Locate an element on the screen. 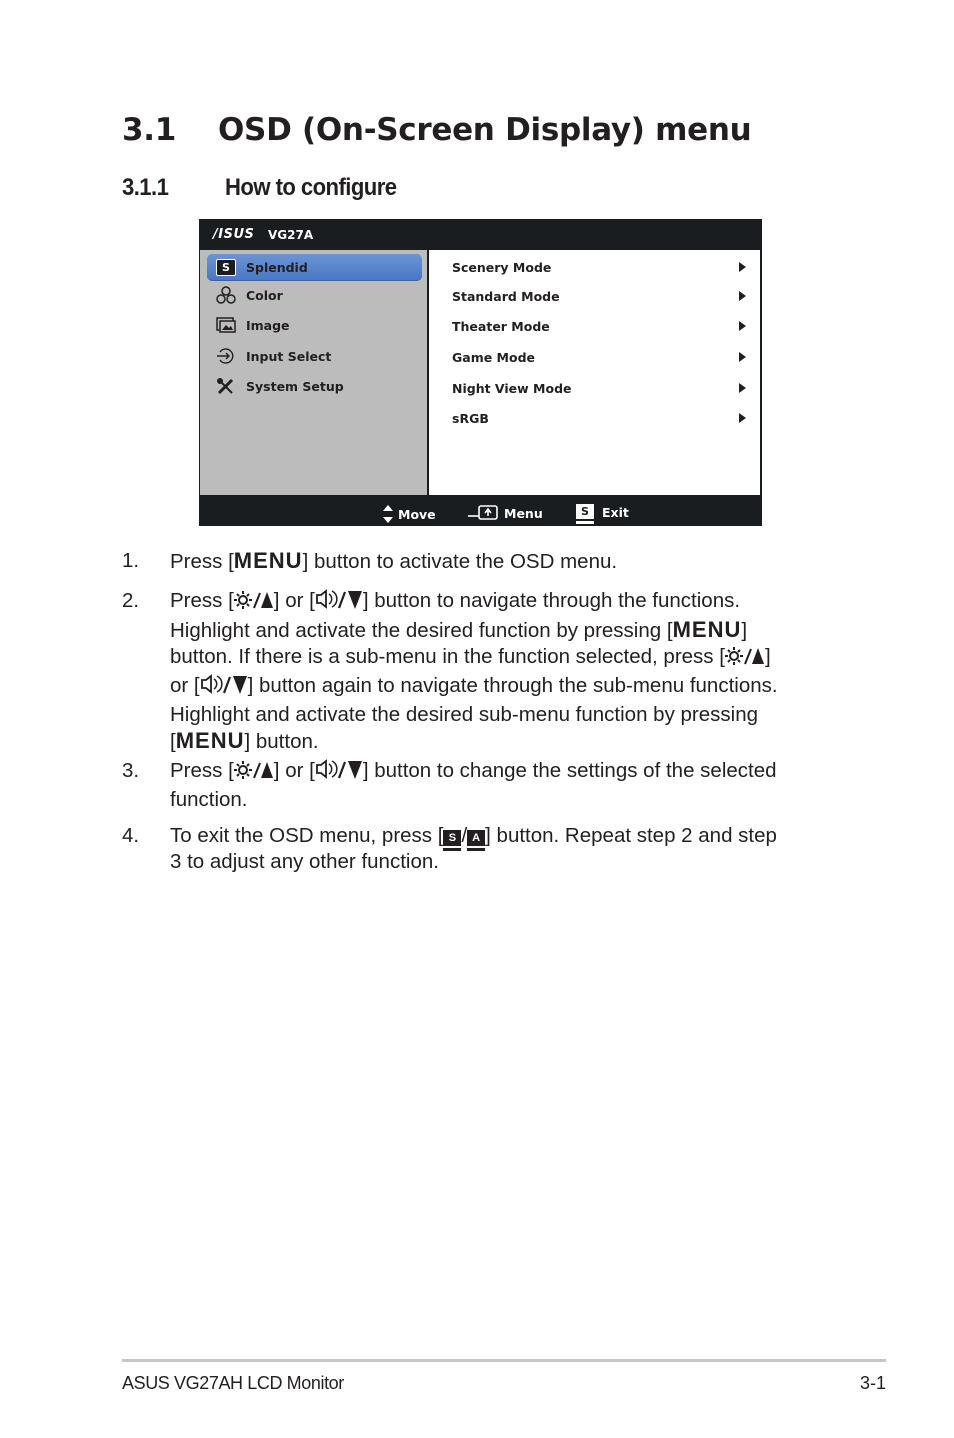 Image resolution: width=954 pixels, height=1438 pixels. osd-menu-hint: Menu is located at coordinates (505, 513).